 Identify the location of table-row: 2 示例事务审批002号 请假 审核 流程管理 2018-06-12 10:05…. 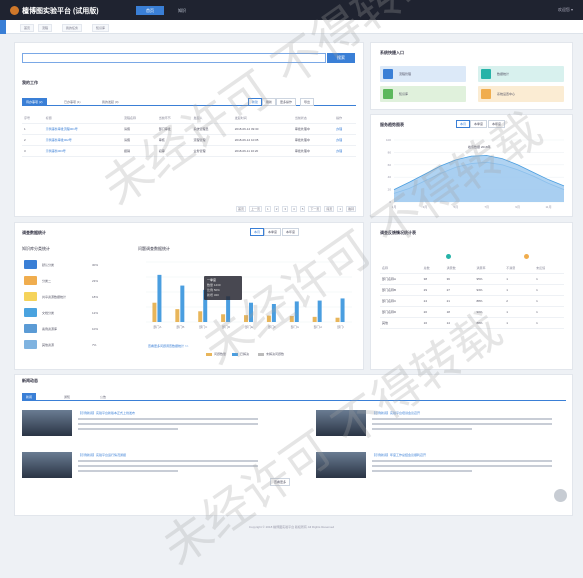
(189, 140).